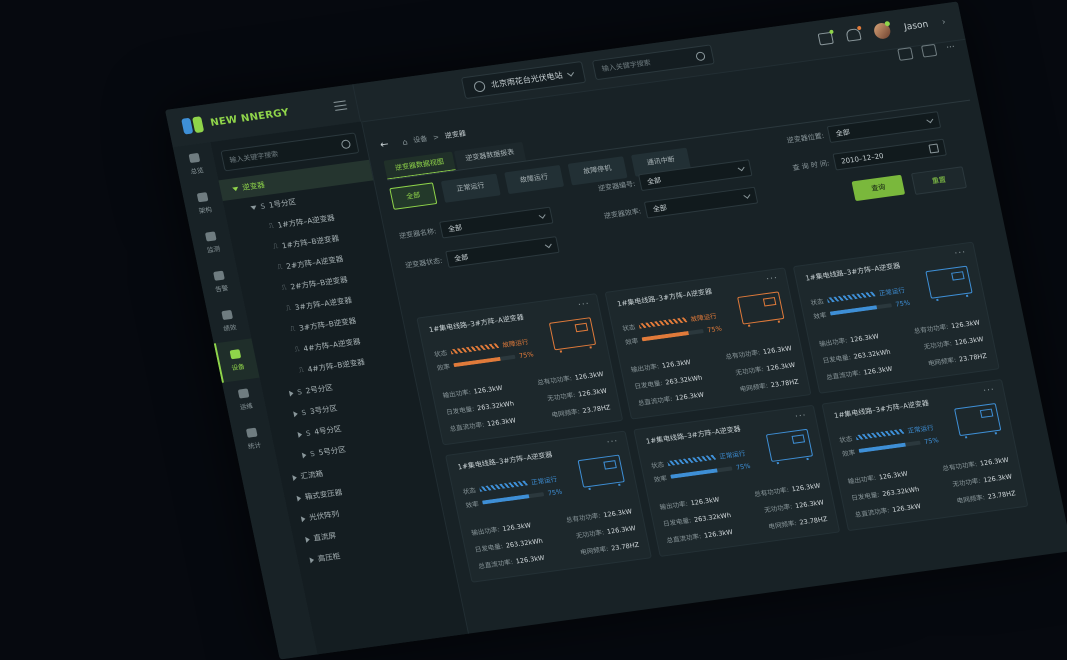 This screenshot has height=660, width=1067. What do you see at coordinates (944, 22) in the screenshot?
I see `chevron-right-icon: ›` at bounding box center [944, 22].